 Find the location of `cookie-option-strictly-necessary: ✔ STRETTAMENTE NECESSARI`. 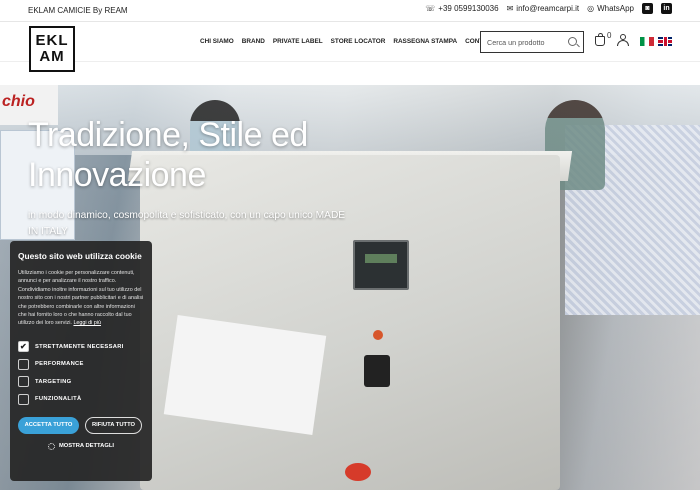

cookie-option-strictly-necessary: ✔ STRETTAMENTE NECESSARI is located at coordinates (81, 347).